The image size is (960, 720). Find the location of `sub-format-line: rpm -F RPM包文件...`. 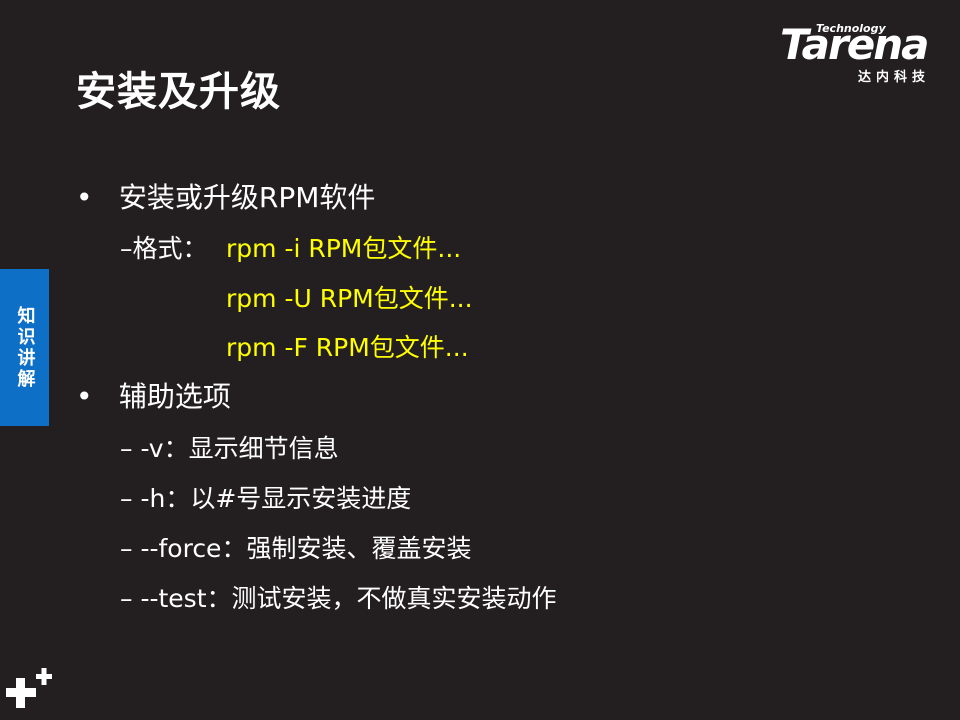

sub-format-line: rpm -F RPM包文件... is located at coordinates (347, 347).